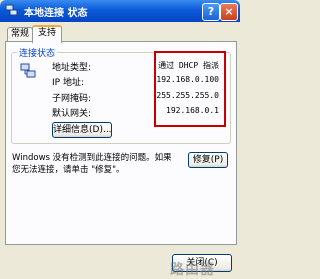 This screenshot has width=320, height=279. What do you see at coordinates (72, 99) in the screenshot?
I see `subnet-mask-label: 子网掩码:` at bounding box center [72, 99].